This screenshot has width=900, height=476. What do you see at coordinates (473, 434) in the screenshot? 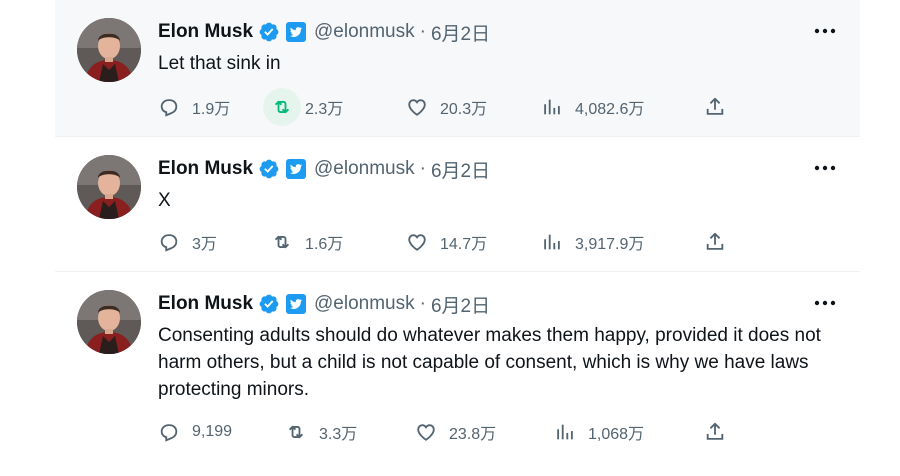
I see `like-count: 23.8万` at bounding box center [473, 434].